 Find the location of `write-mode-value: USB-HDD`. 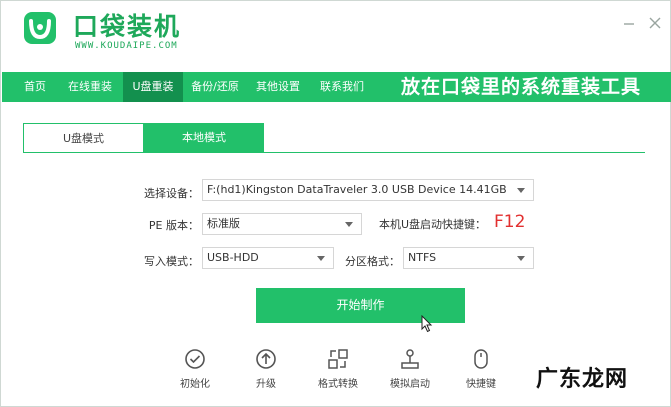

write-mode-value: USB-HDD is located at coordinates (233, 257).